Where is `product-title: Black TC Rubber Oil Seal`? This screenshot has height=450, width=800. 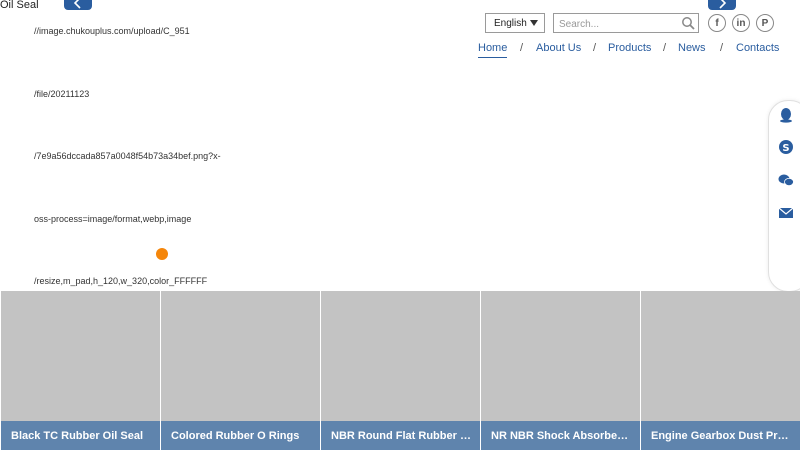
product-title: Black TC Rubber Oil Seal is located at coordinates (77, 436).